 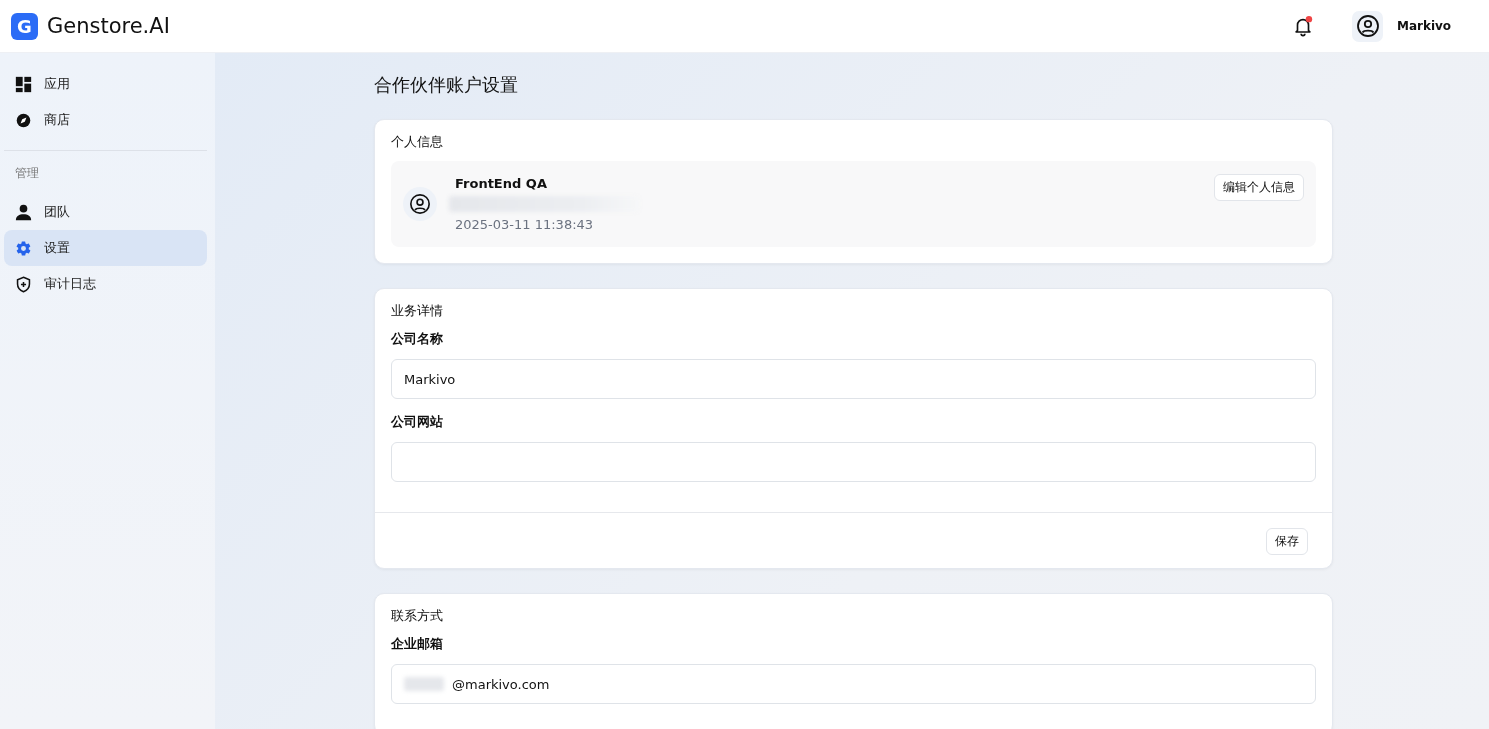 I want to click on logo-icon: G, so click(x=24, y=26).